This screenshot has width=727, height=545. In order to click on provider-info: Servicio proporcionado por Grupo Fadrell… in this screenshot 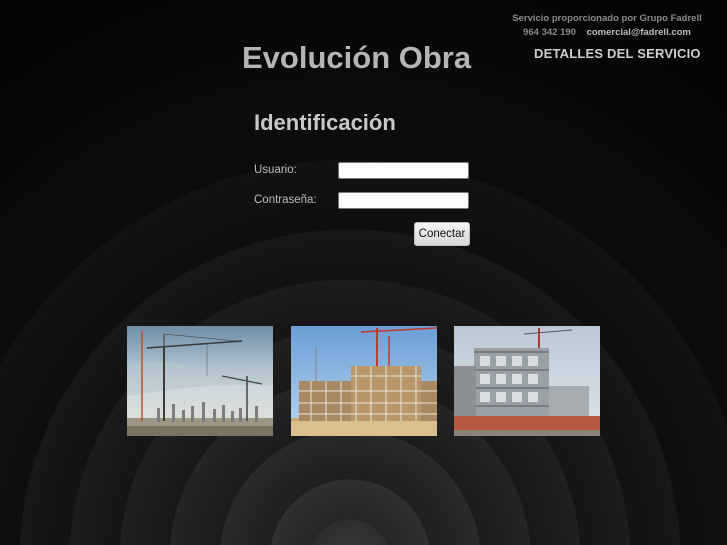, I will do `click(607, 26)`.